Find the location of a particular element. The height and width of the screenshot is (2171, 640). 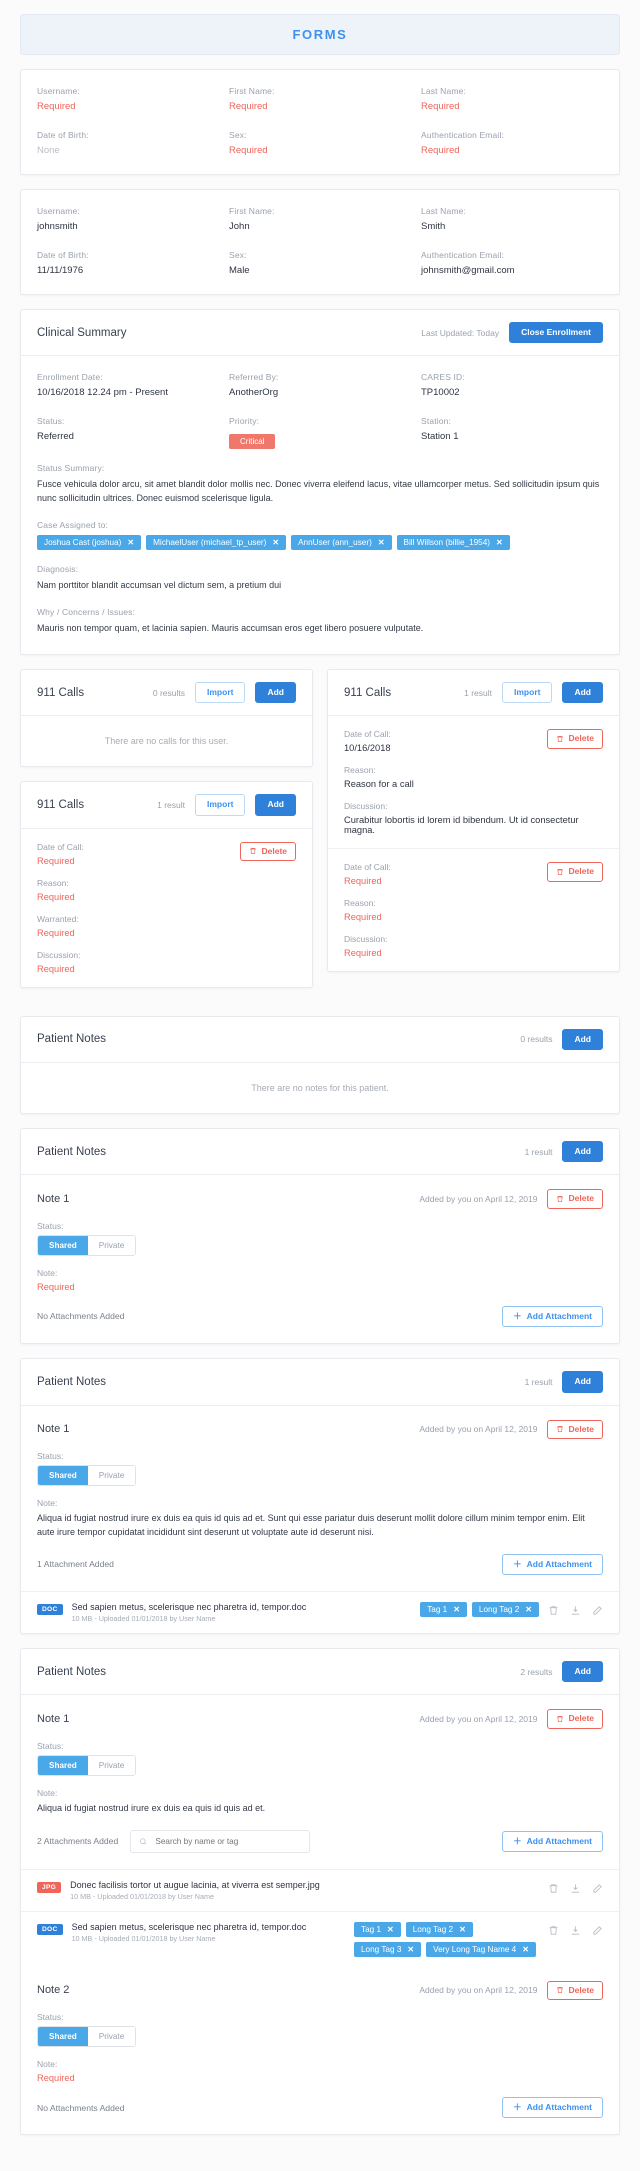

notes-header: Patient Notes 0 results Add is located at coordinates (320, 1040).